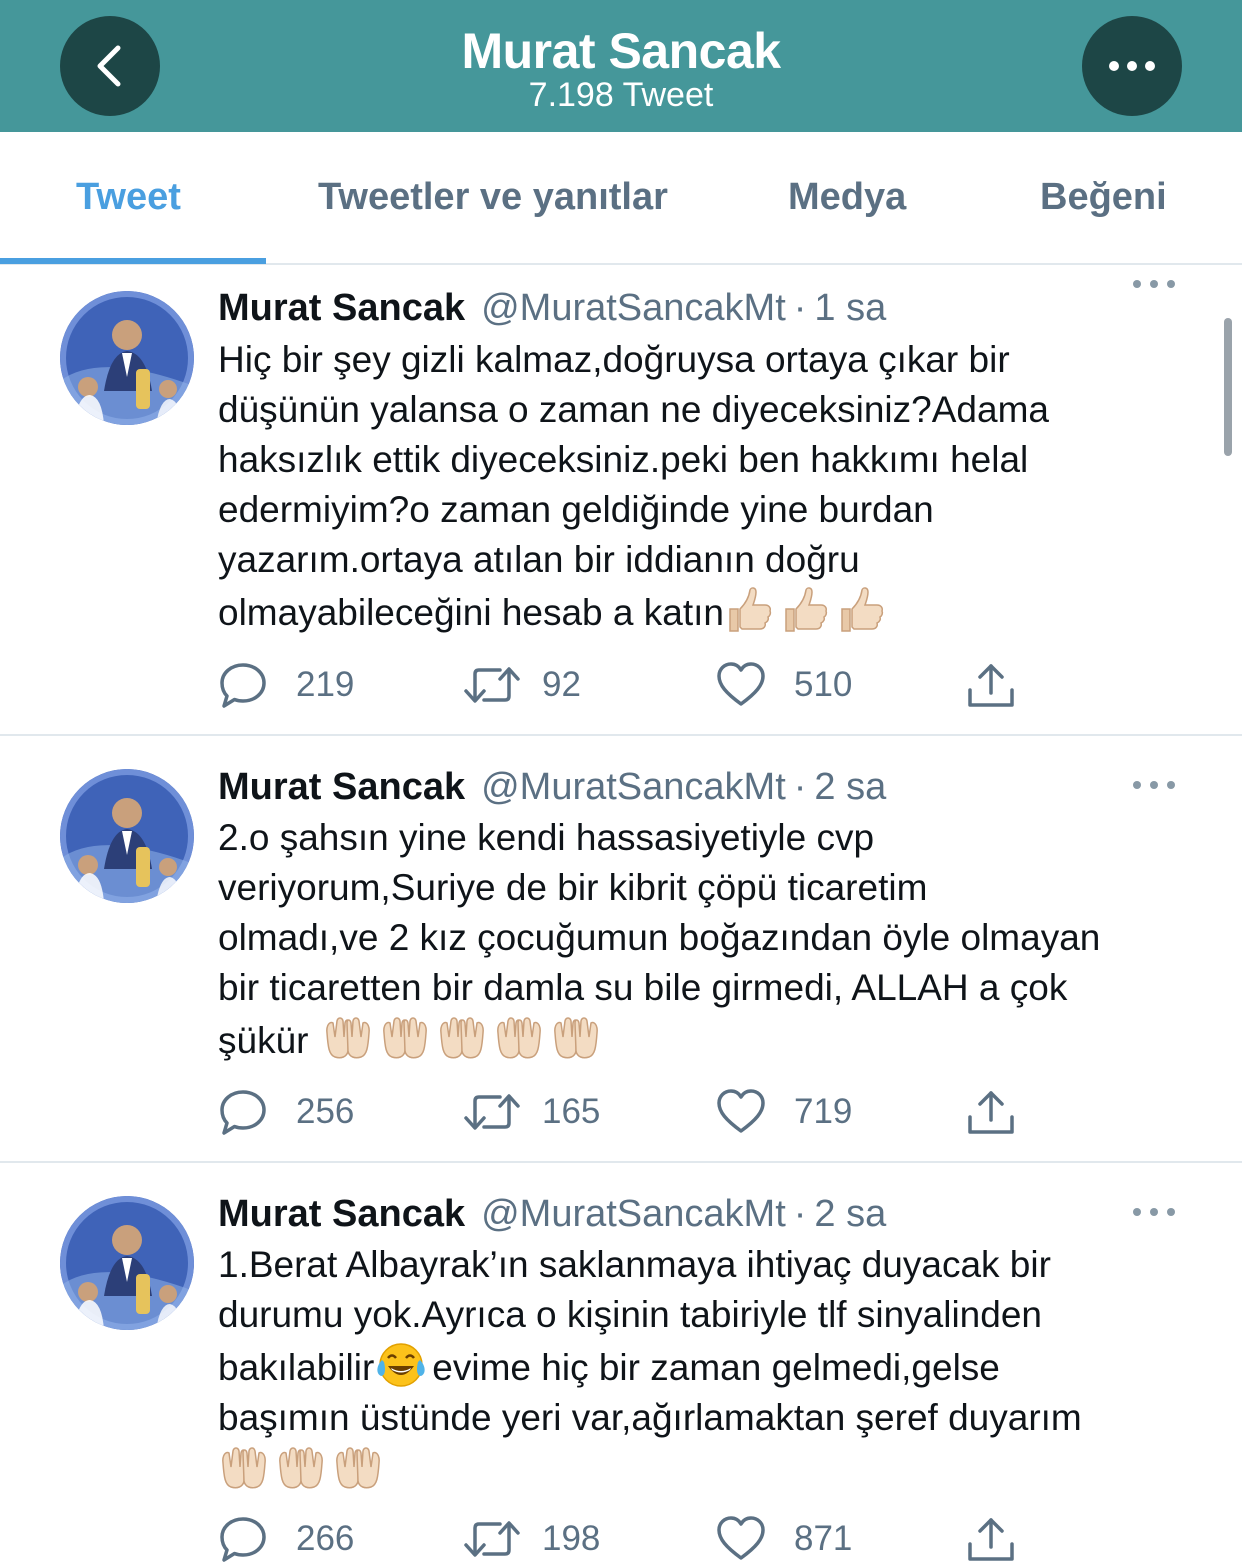  I want to click on more-horizontal-icon, so click(1132, 66).